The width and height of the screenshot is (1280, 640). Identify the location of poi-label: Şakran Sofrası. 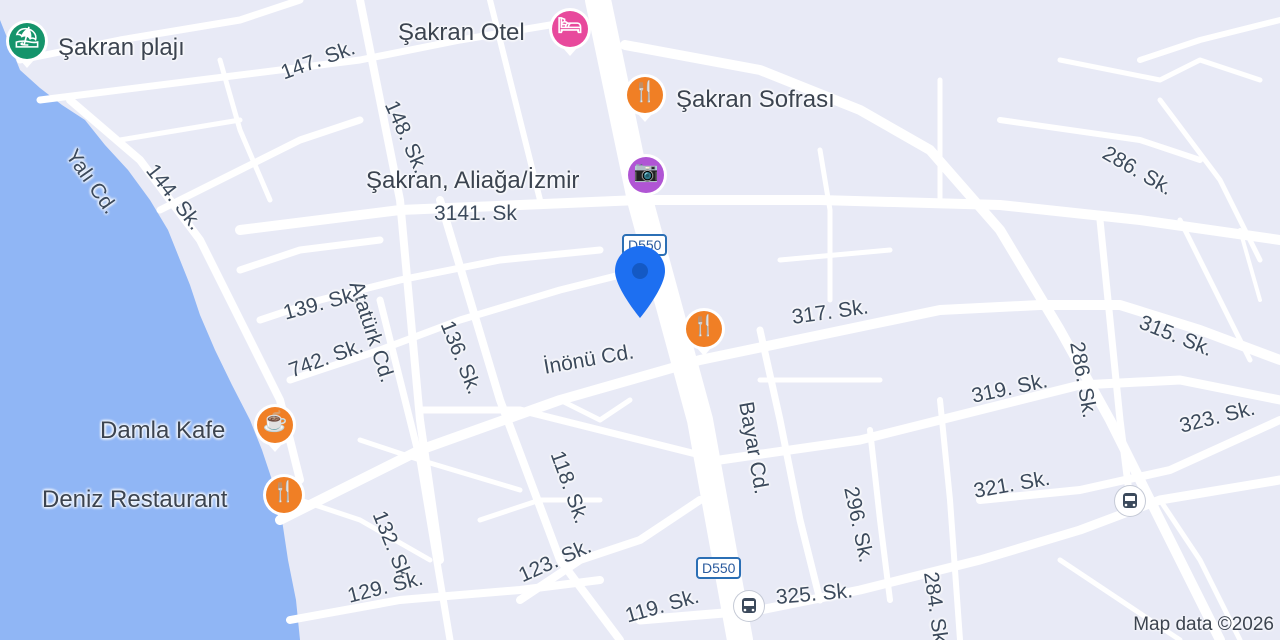
(755, 100).